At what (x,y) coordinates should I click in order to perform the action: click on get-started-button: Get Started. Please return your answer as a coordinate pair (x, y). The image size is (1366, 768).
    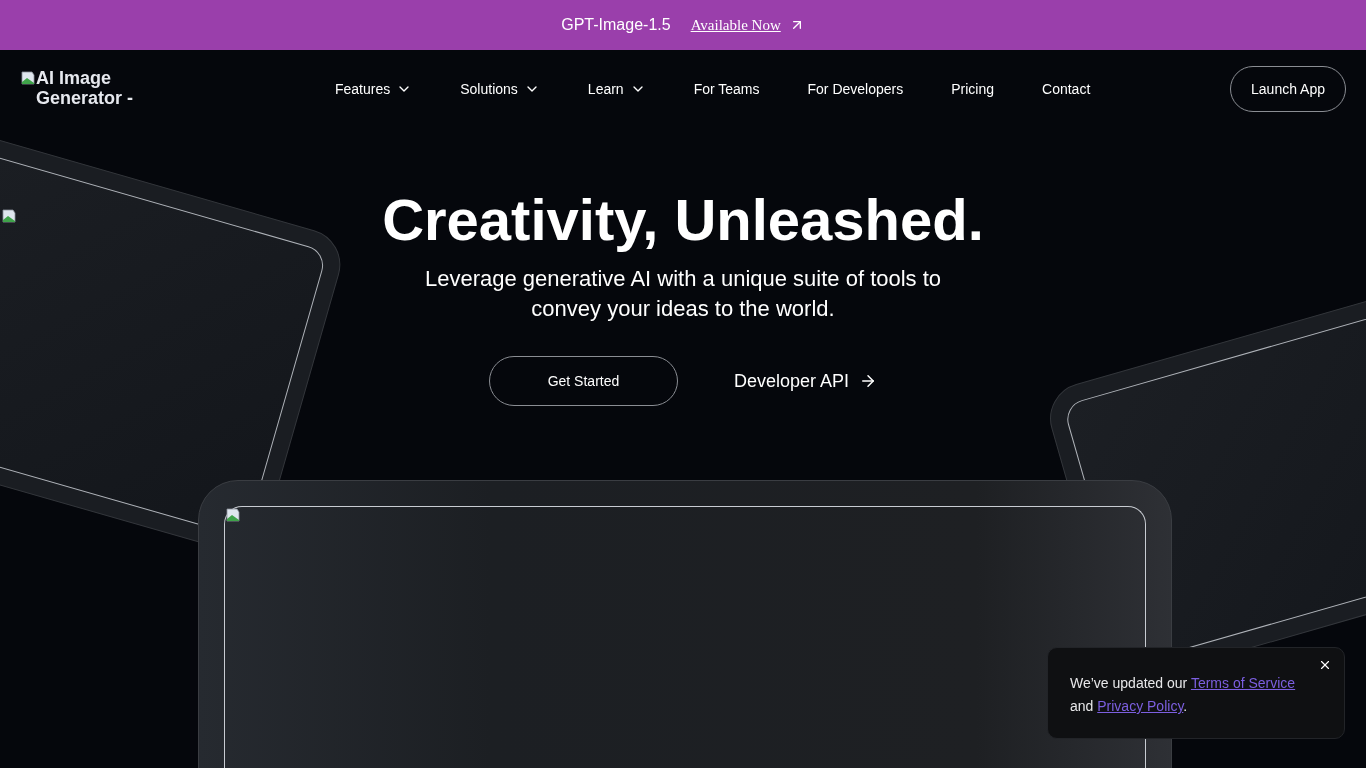
    Looking at the image, I should click on (583, 381).